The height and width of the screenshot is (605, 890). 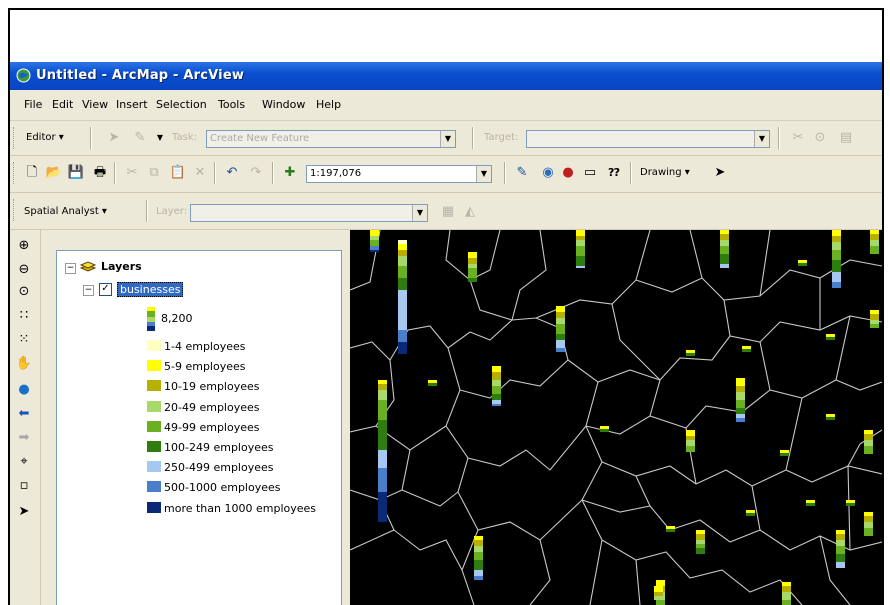 I want to click on menu-window: Window, so click(x=283, y=104).